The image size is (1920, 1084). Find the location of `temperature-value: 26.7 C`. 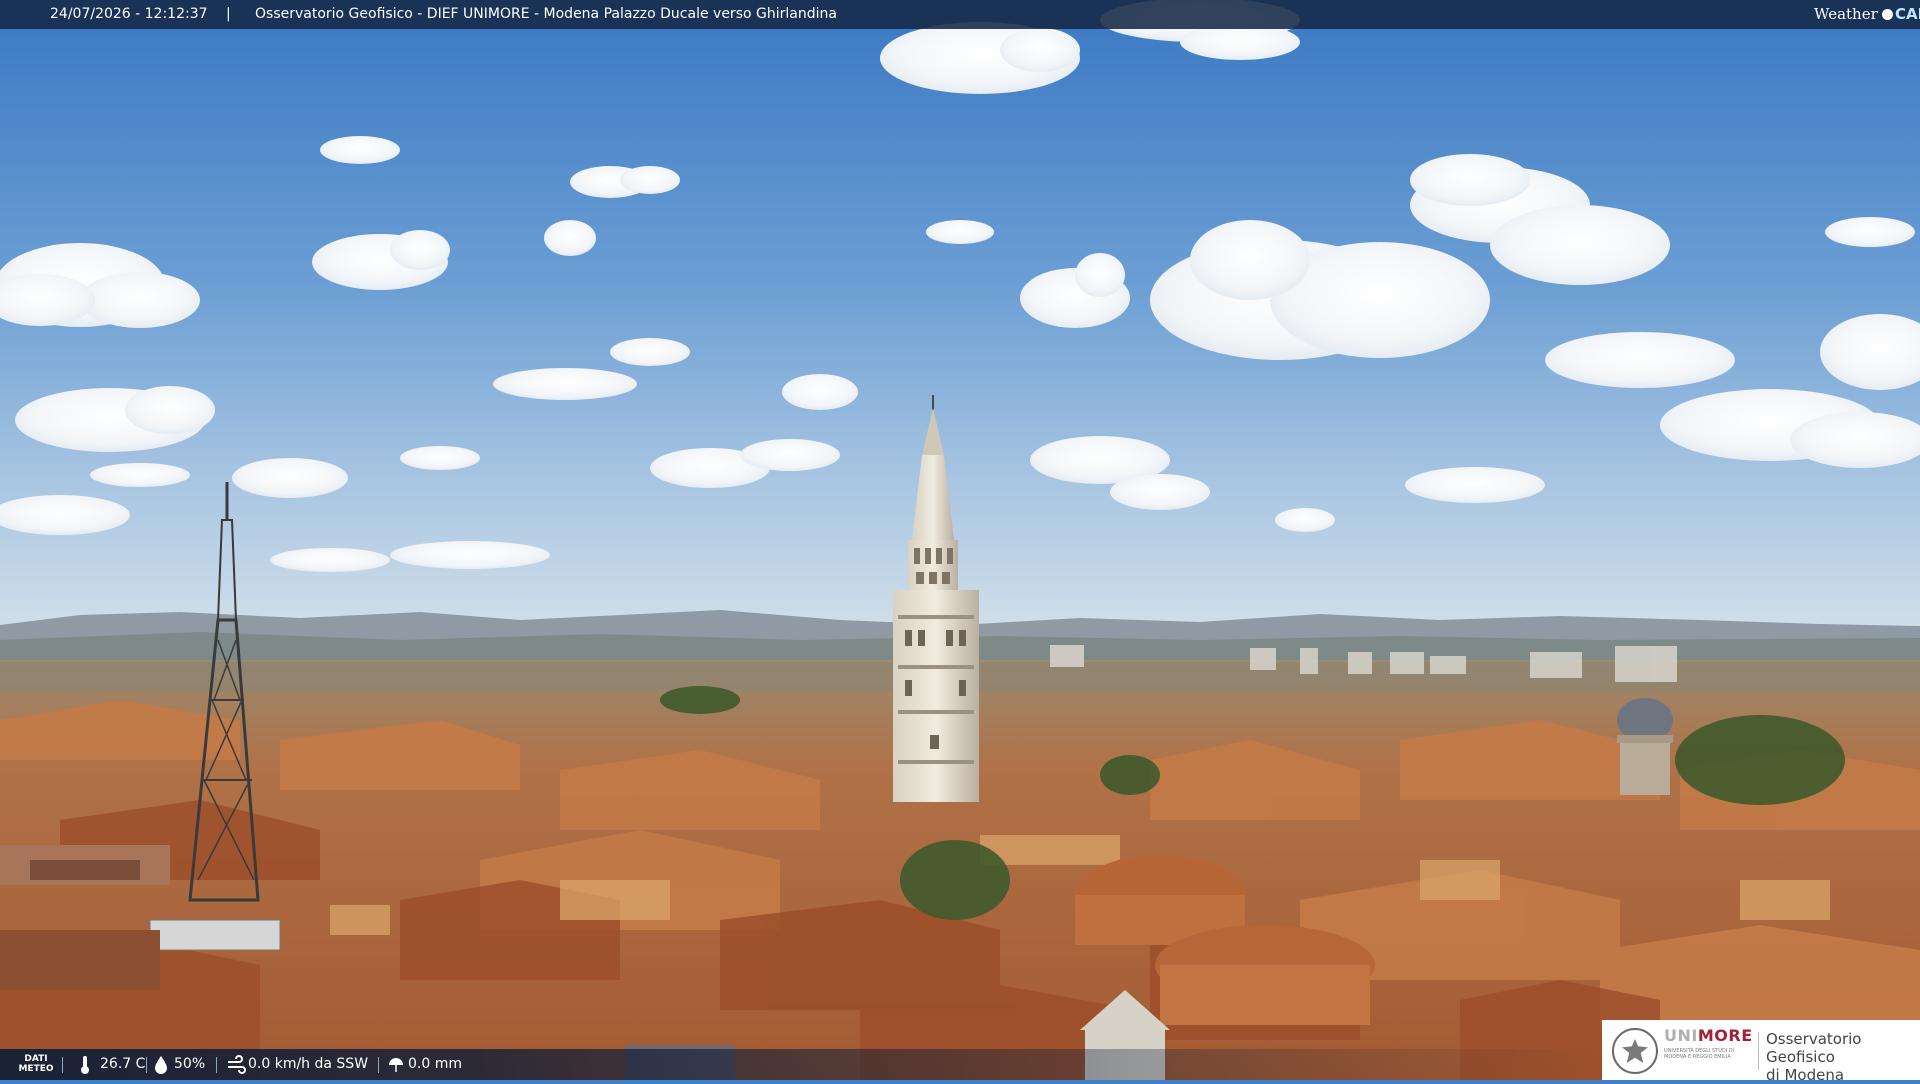

temperature-value: 26.7 C is located at coordinates (123, 1064).